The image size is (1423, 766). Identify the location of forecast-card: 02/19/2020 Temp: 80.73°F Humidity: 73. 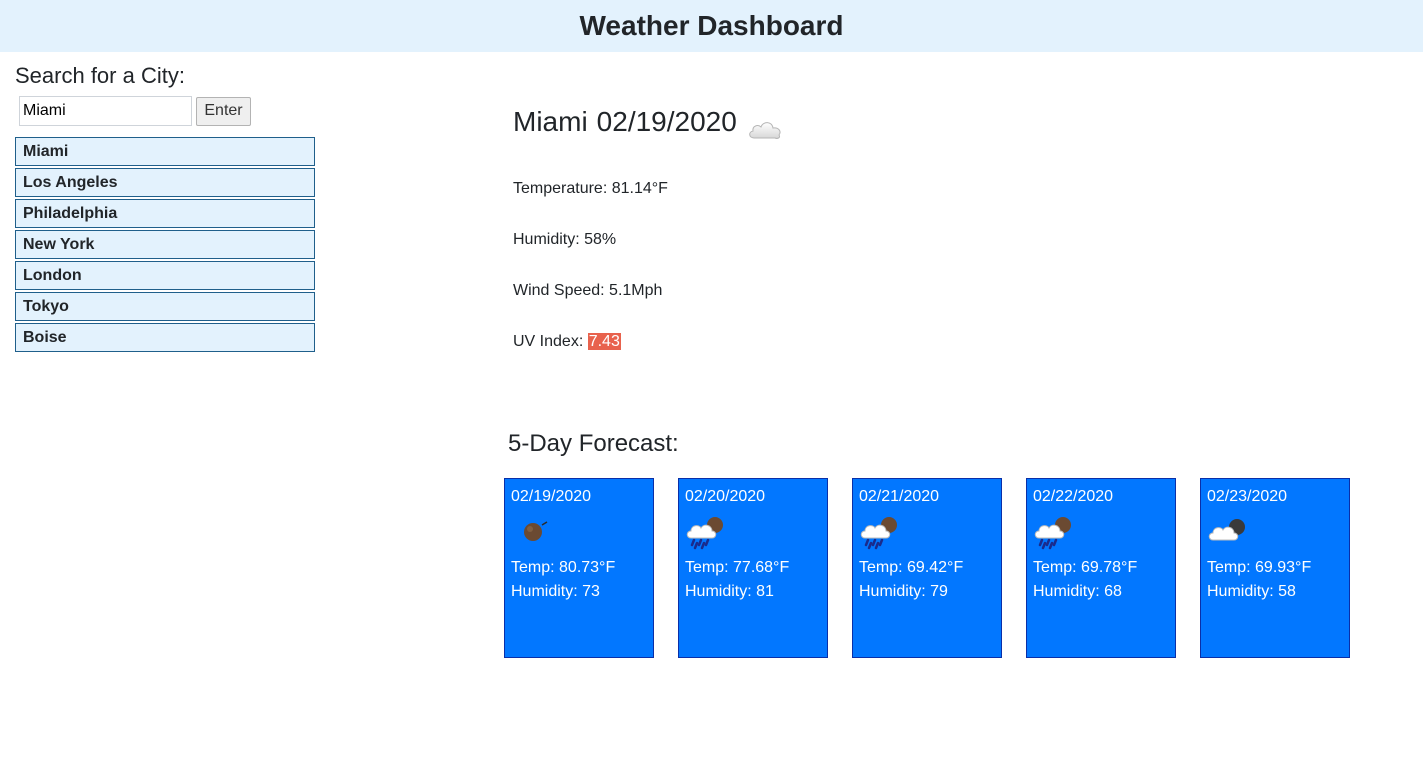
(579, 568).